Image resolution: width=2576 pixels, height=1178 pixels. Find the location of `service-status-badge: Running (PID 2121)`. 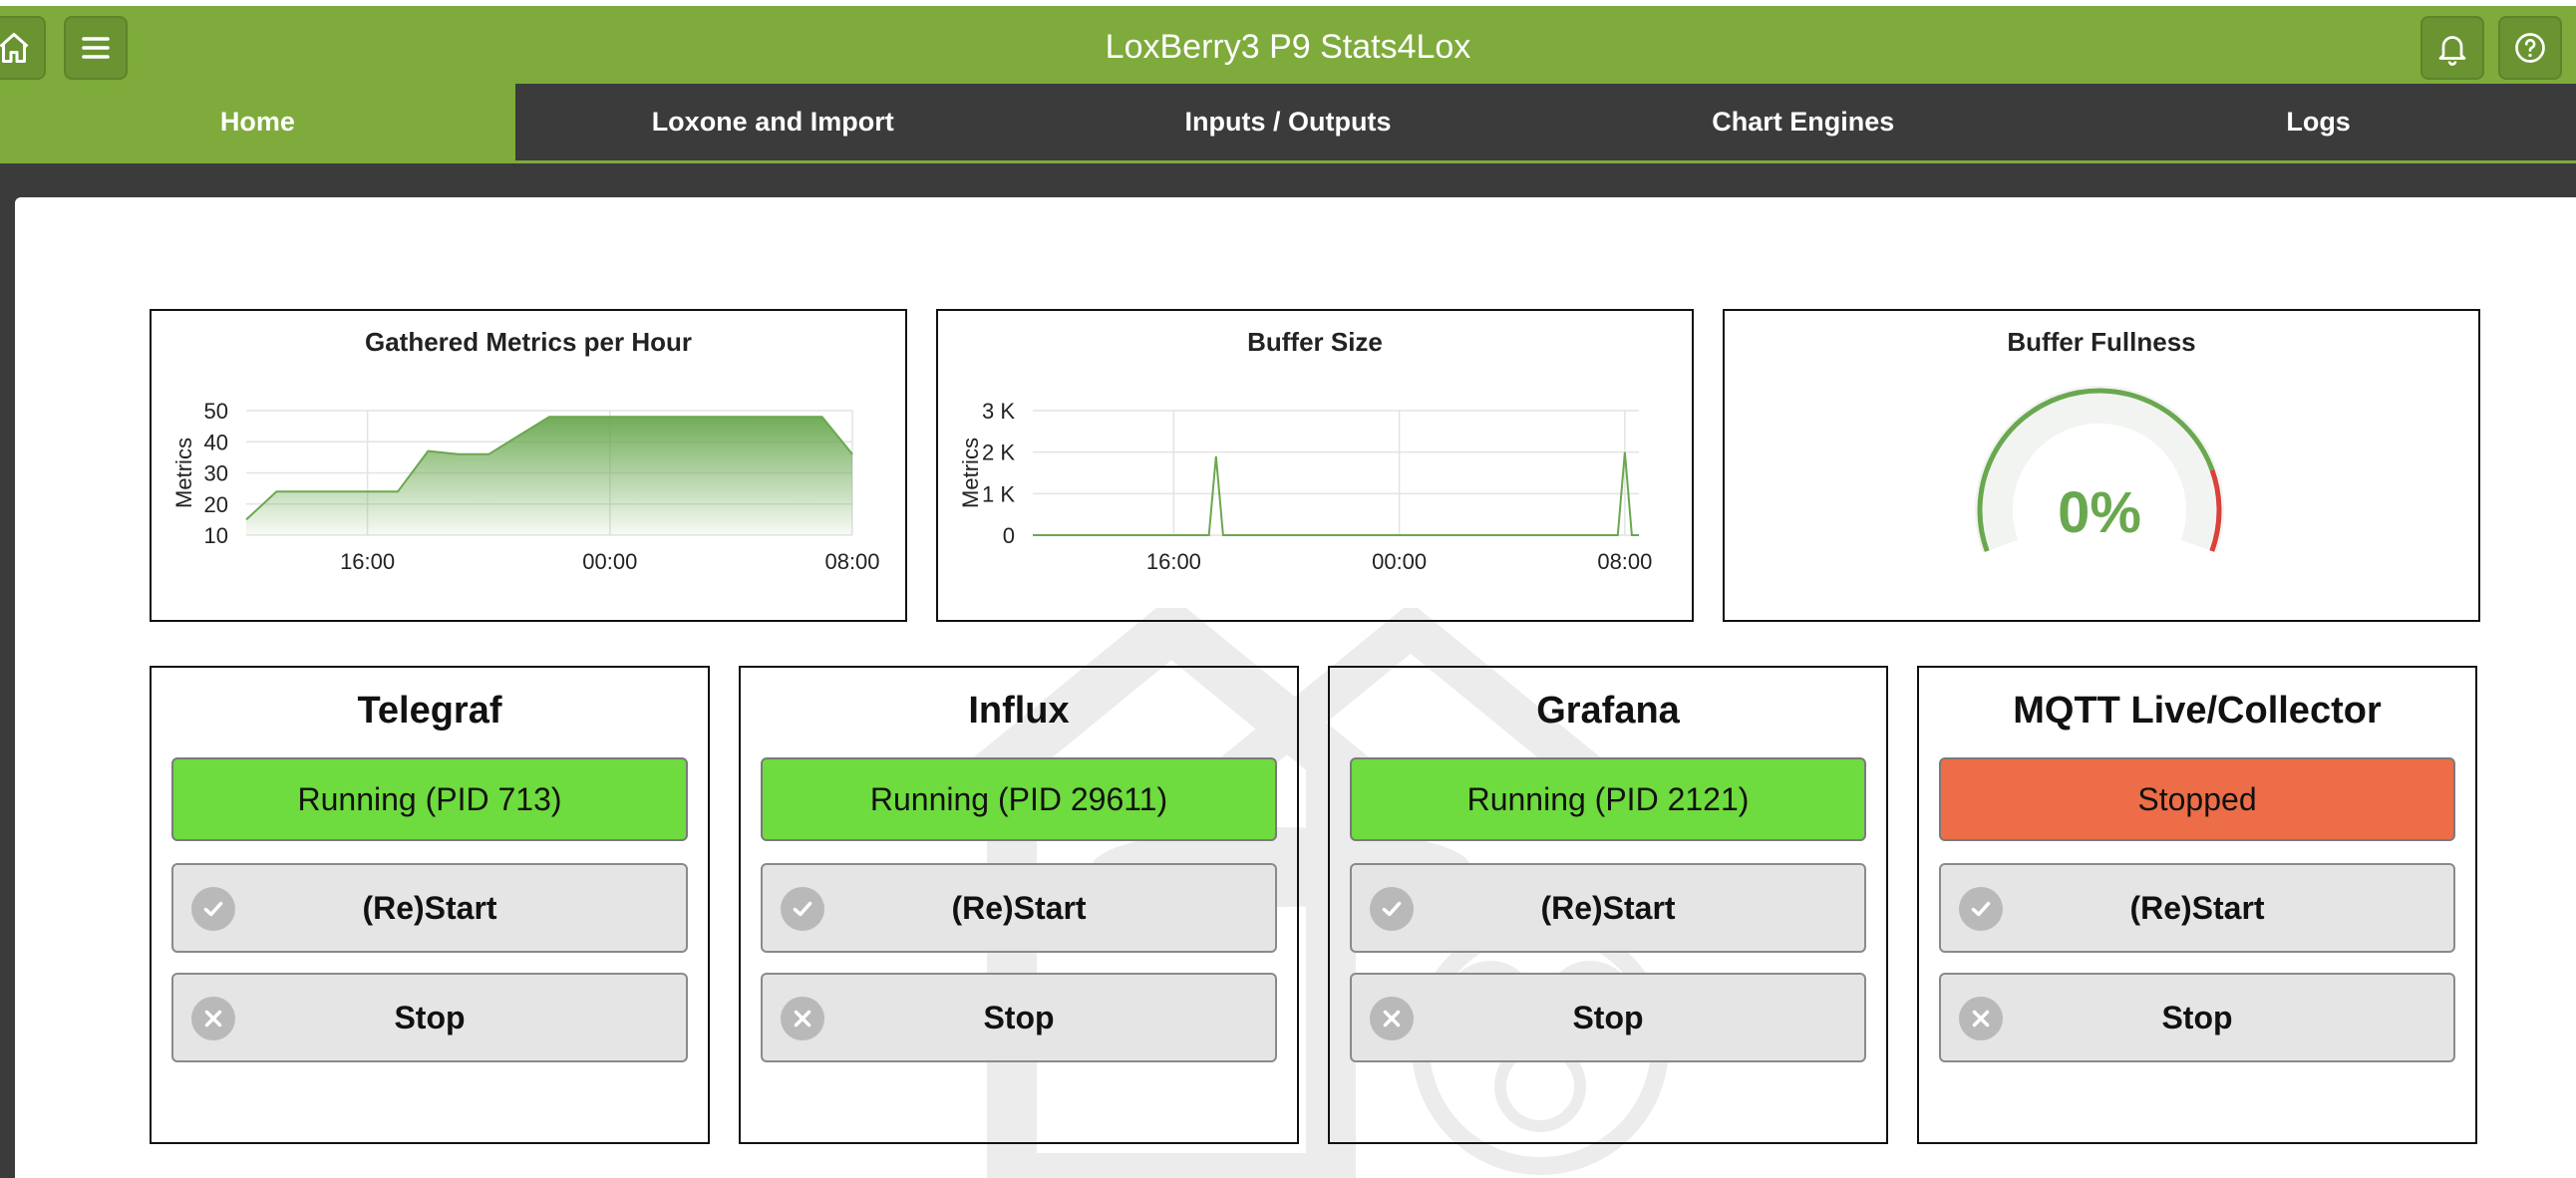

service-status-badge: Running (PID 2121) is located at coordinates (1608, 799).